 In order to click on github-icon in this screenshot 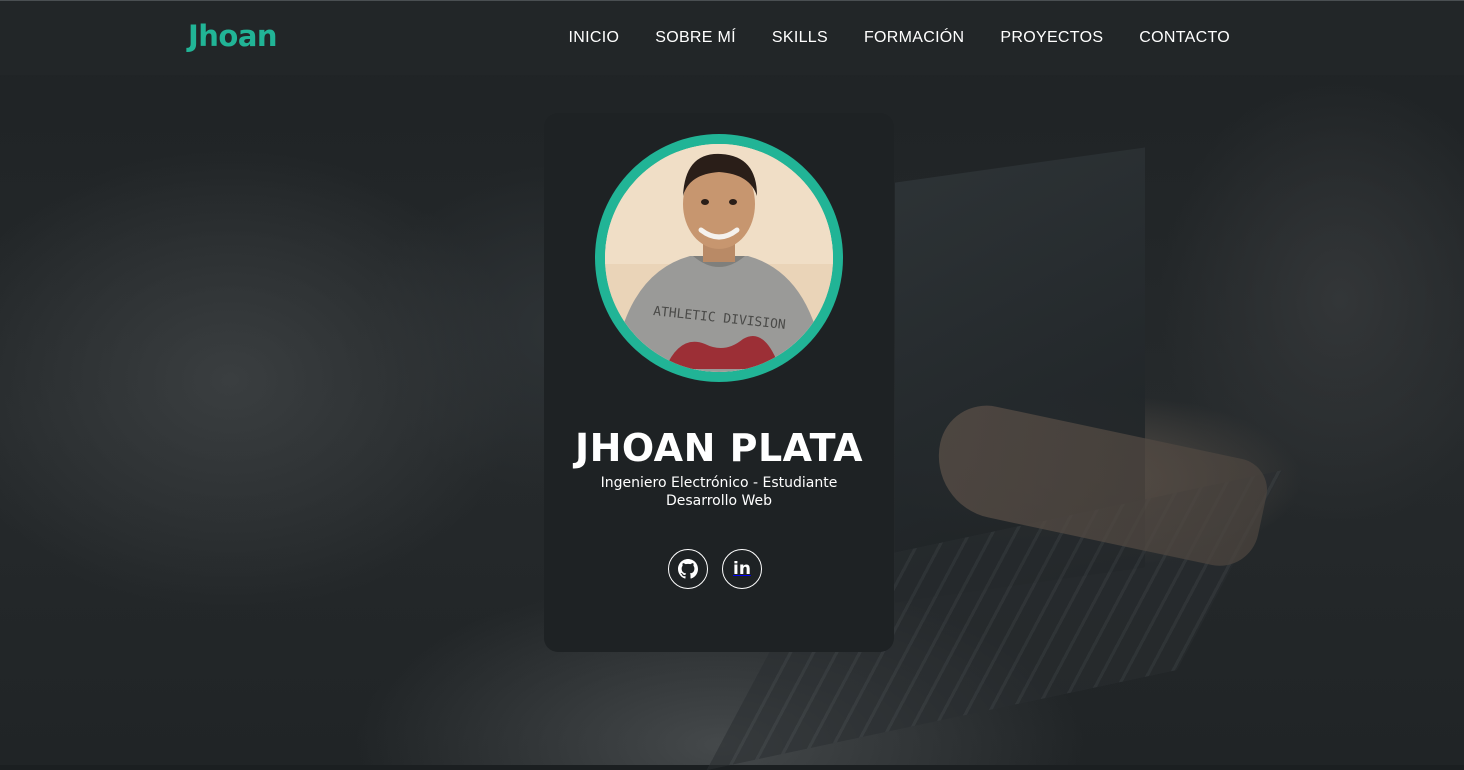, I will do `click(688, 569)`.